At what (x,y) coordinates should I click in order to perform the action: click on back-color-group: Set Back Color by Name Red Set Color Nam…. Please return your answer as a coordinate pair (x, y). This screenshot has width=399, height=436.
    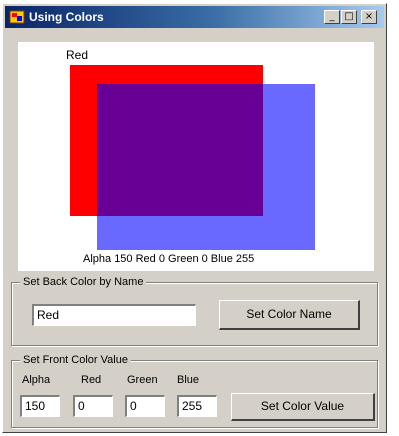
    Looking at the image, I should click on (194, 310).